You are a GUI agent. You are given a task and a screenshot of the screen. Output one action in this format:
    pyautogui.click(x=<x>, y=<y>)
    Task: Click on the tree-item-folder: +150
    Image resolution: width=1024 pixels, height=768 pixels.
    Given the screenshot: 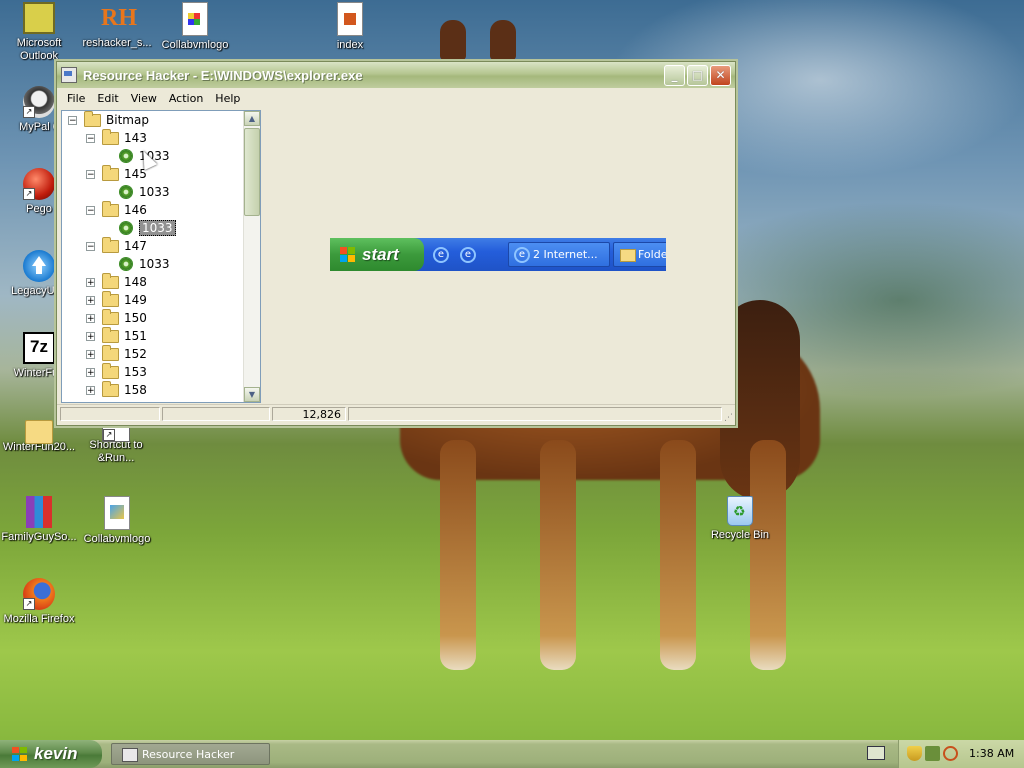 What is the action you would take?
    pyautogui.click(x=116, y=317)
    